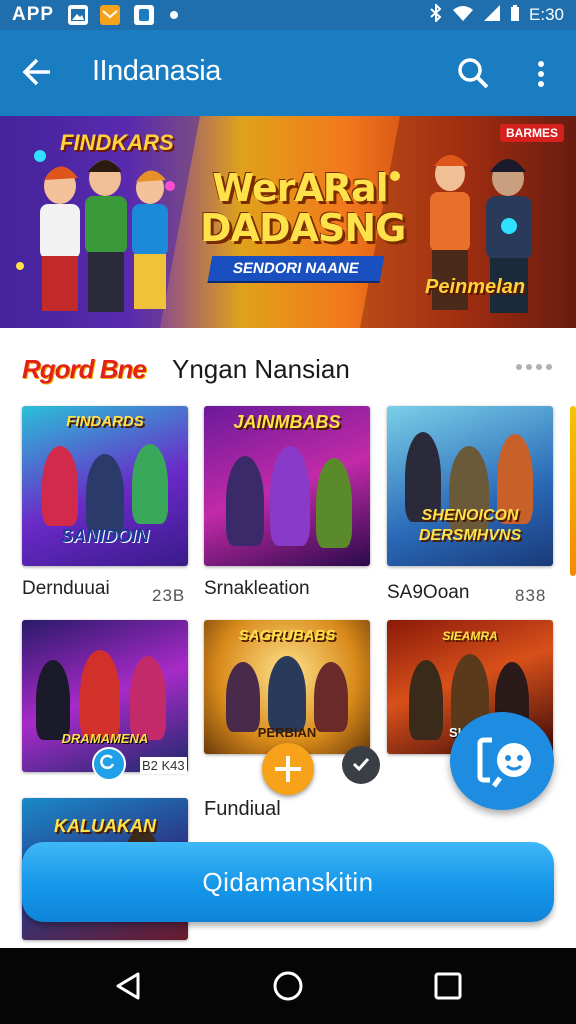 This screenshot has height=1024, width=576. Describe the element at coordinates (470, 486) in the screenshot. I see `game-tile-3: SHENOICON DERSMHVNS` at that location.